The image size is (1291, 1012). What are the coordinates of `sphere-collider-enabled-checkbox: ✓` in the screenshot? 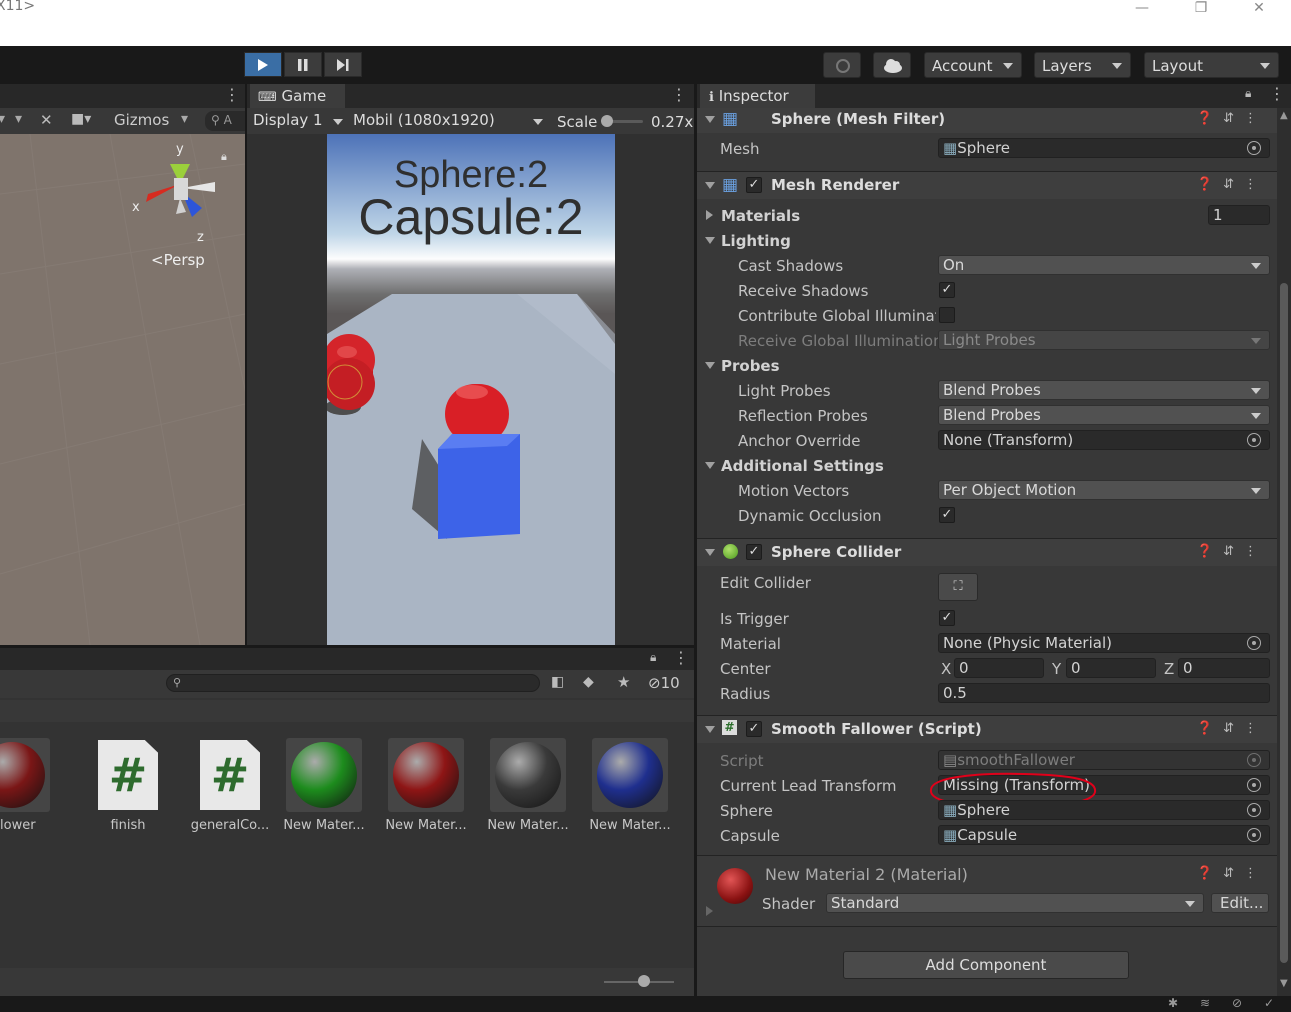 It's located at (754, 552).